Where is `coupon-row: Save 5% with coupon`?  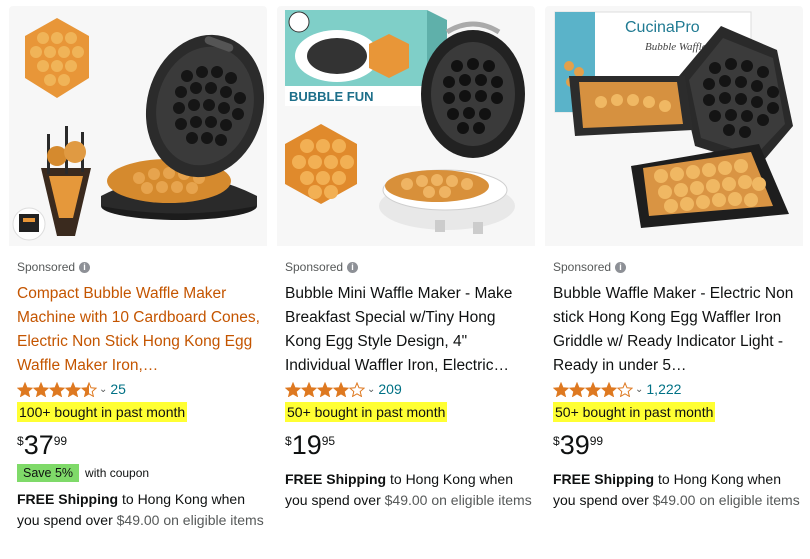
coupon-row: Save 5% with coupon is located at coordinates (83, 473).